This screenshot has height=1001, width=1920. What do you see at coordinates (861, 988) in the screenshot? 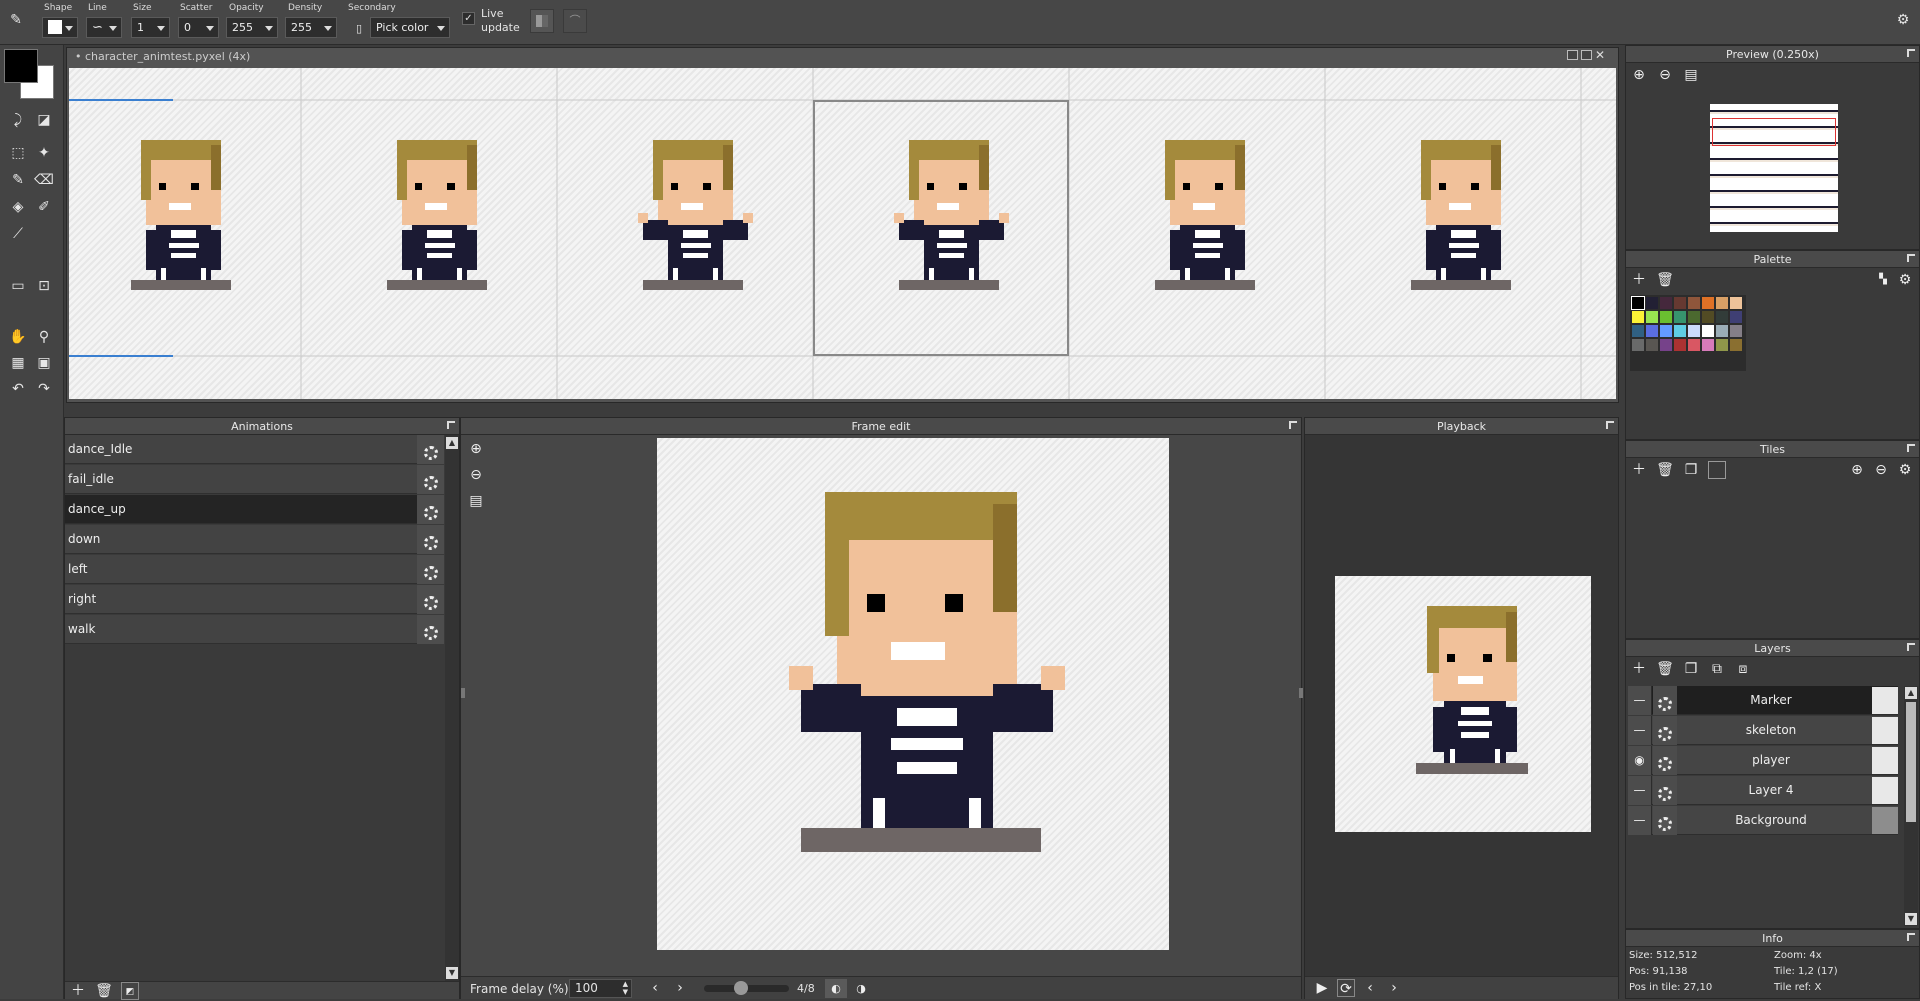
I see `onion-skin-next-button: ◑` at bounding box center [861, 988].